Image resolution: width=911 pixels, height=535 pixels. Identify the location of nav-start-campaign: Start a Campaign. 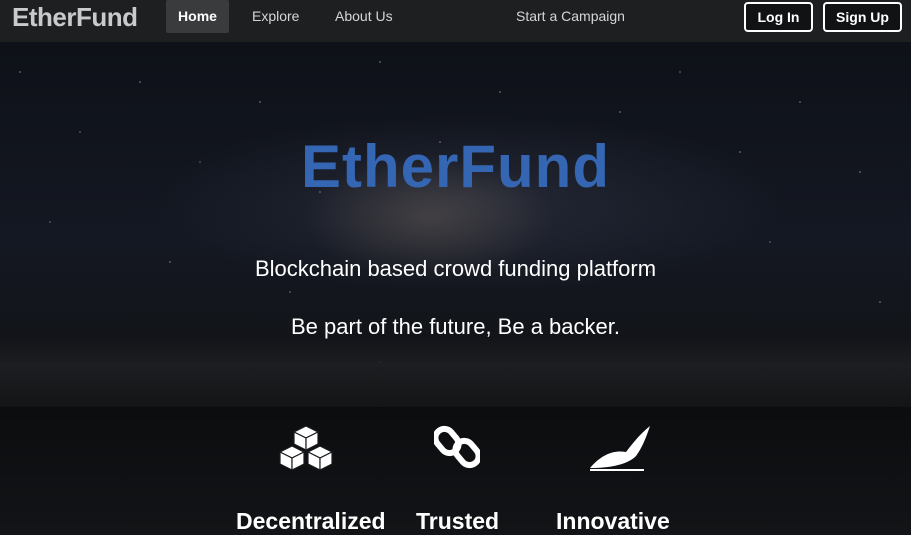
(570, 16).